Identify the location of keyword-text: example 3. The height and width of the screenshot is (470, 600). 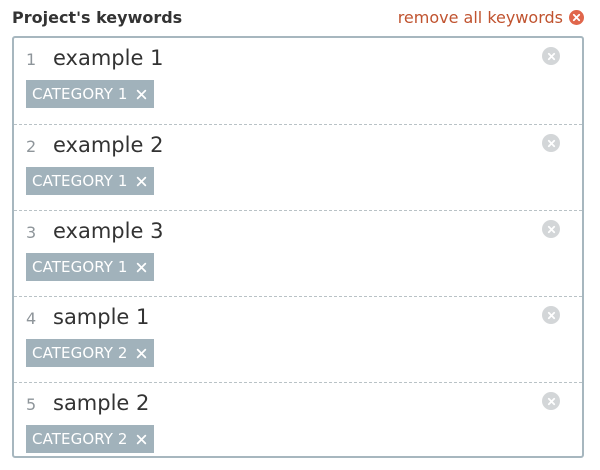
(108, 231).